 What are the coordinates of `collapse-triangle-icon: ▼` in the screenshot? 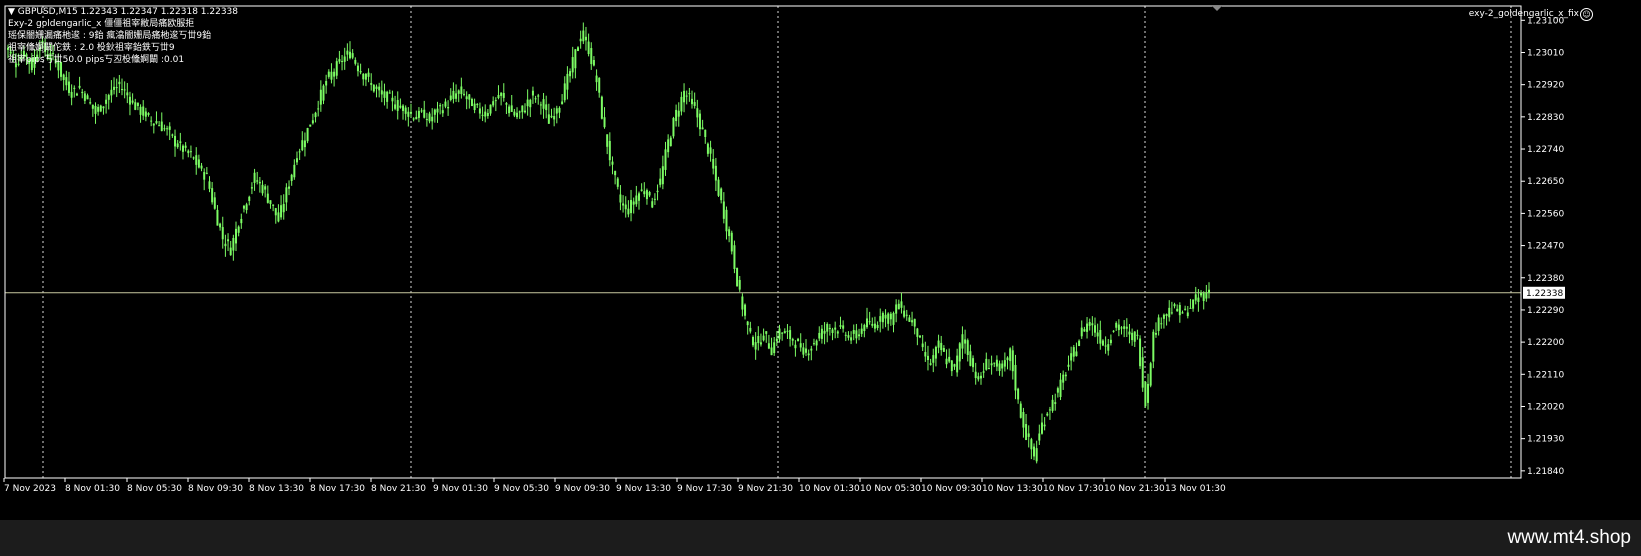 It's located at (11, 12).